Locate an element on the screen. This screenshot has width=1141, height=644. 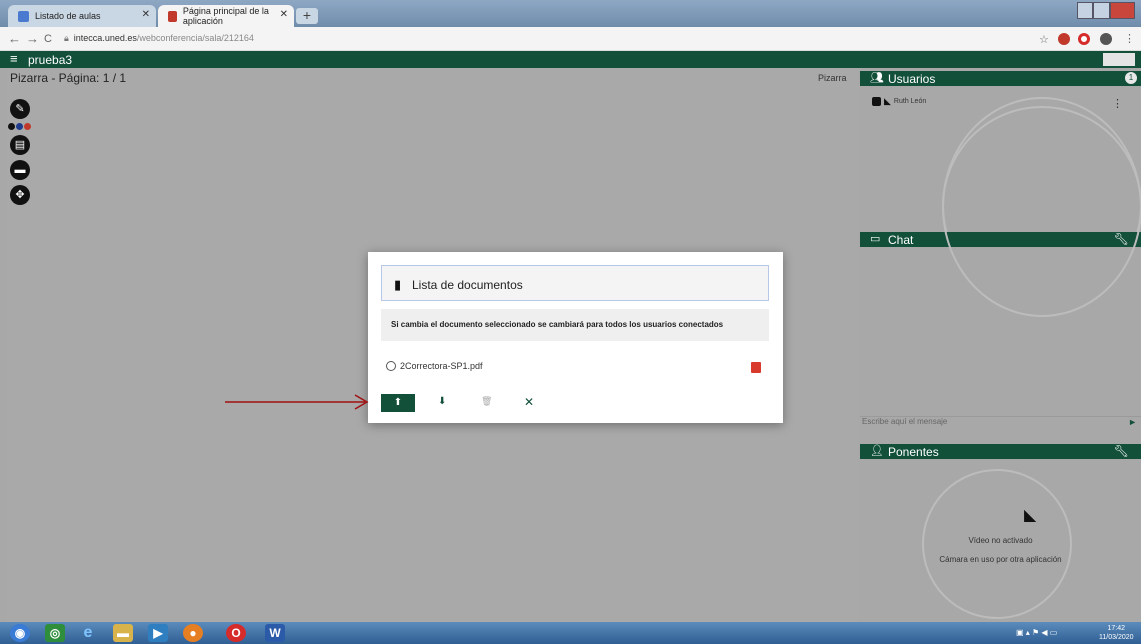
word-icon: W is located at coordinates (275, 633).